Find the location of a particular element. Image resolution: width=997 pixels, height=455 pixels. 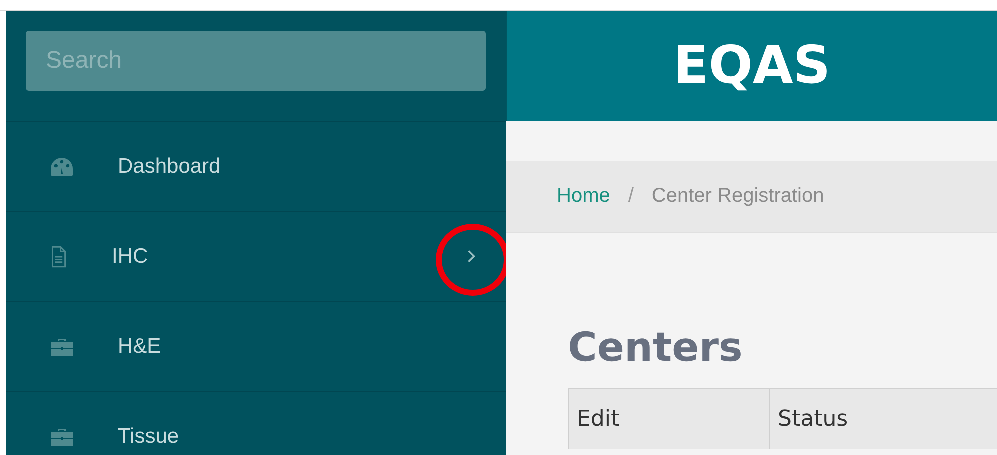

menu-label: Dashboard is located at coordinates (170, 166).